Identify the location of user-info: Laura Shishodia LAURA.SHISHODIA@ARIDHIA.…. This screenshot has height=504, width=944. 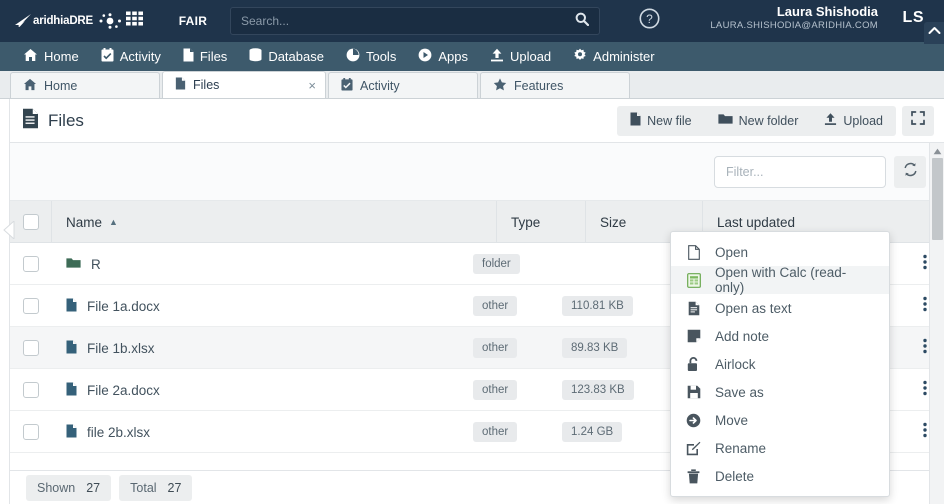
(794, 18).